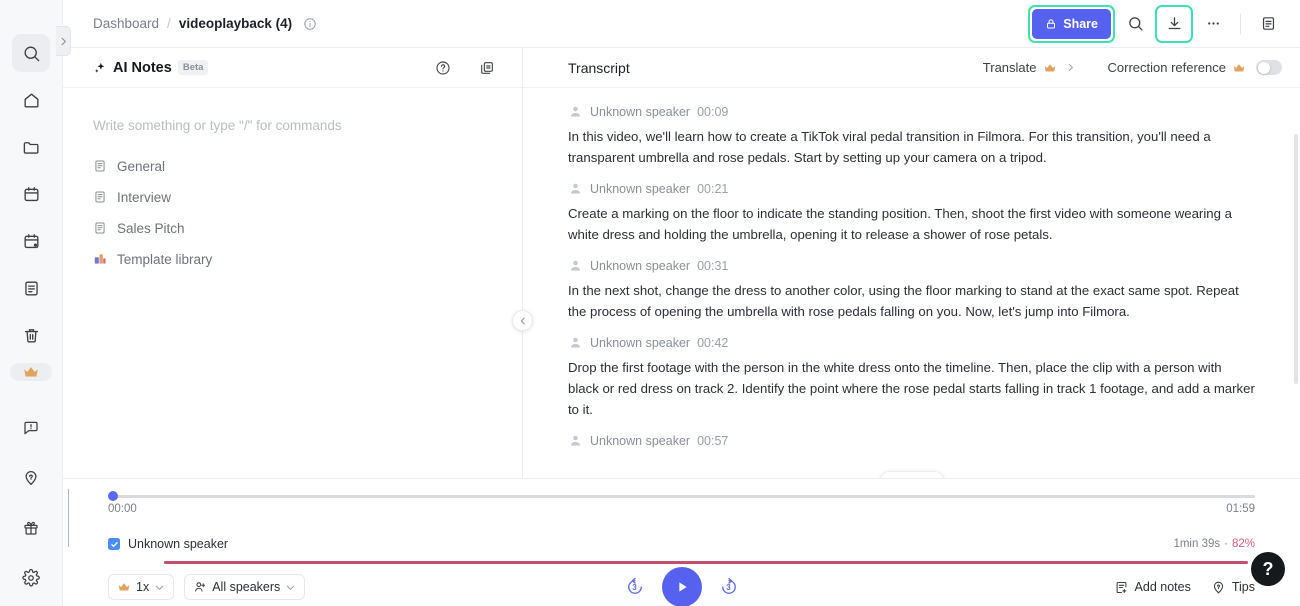  Describe the element at coordinates (31, 241) in the screenshot. I see `sidebar-item-schedule` at that location.